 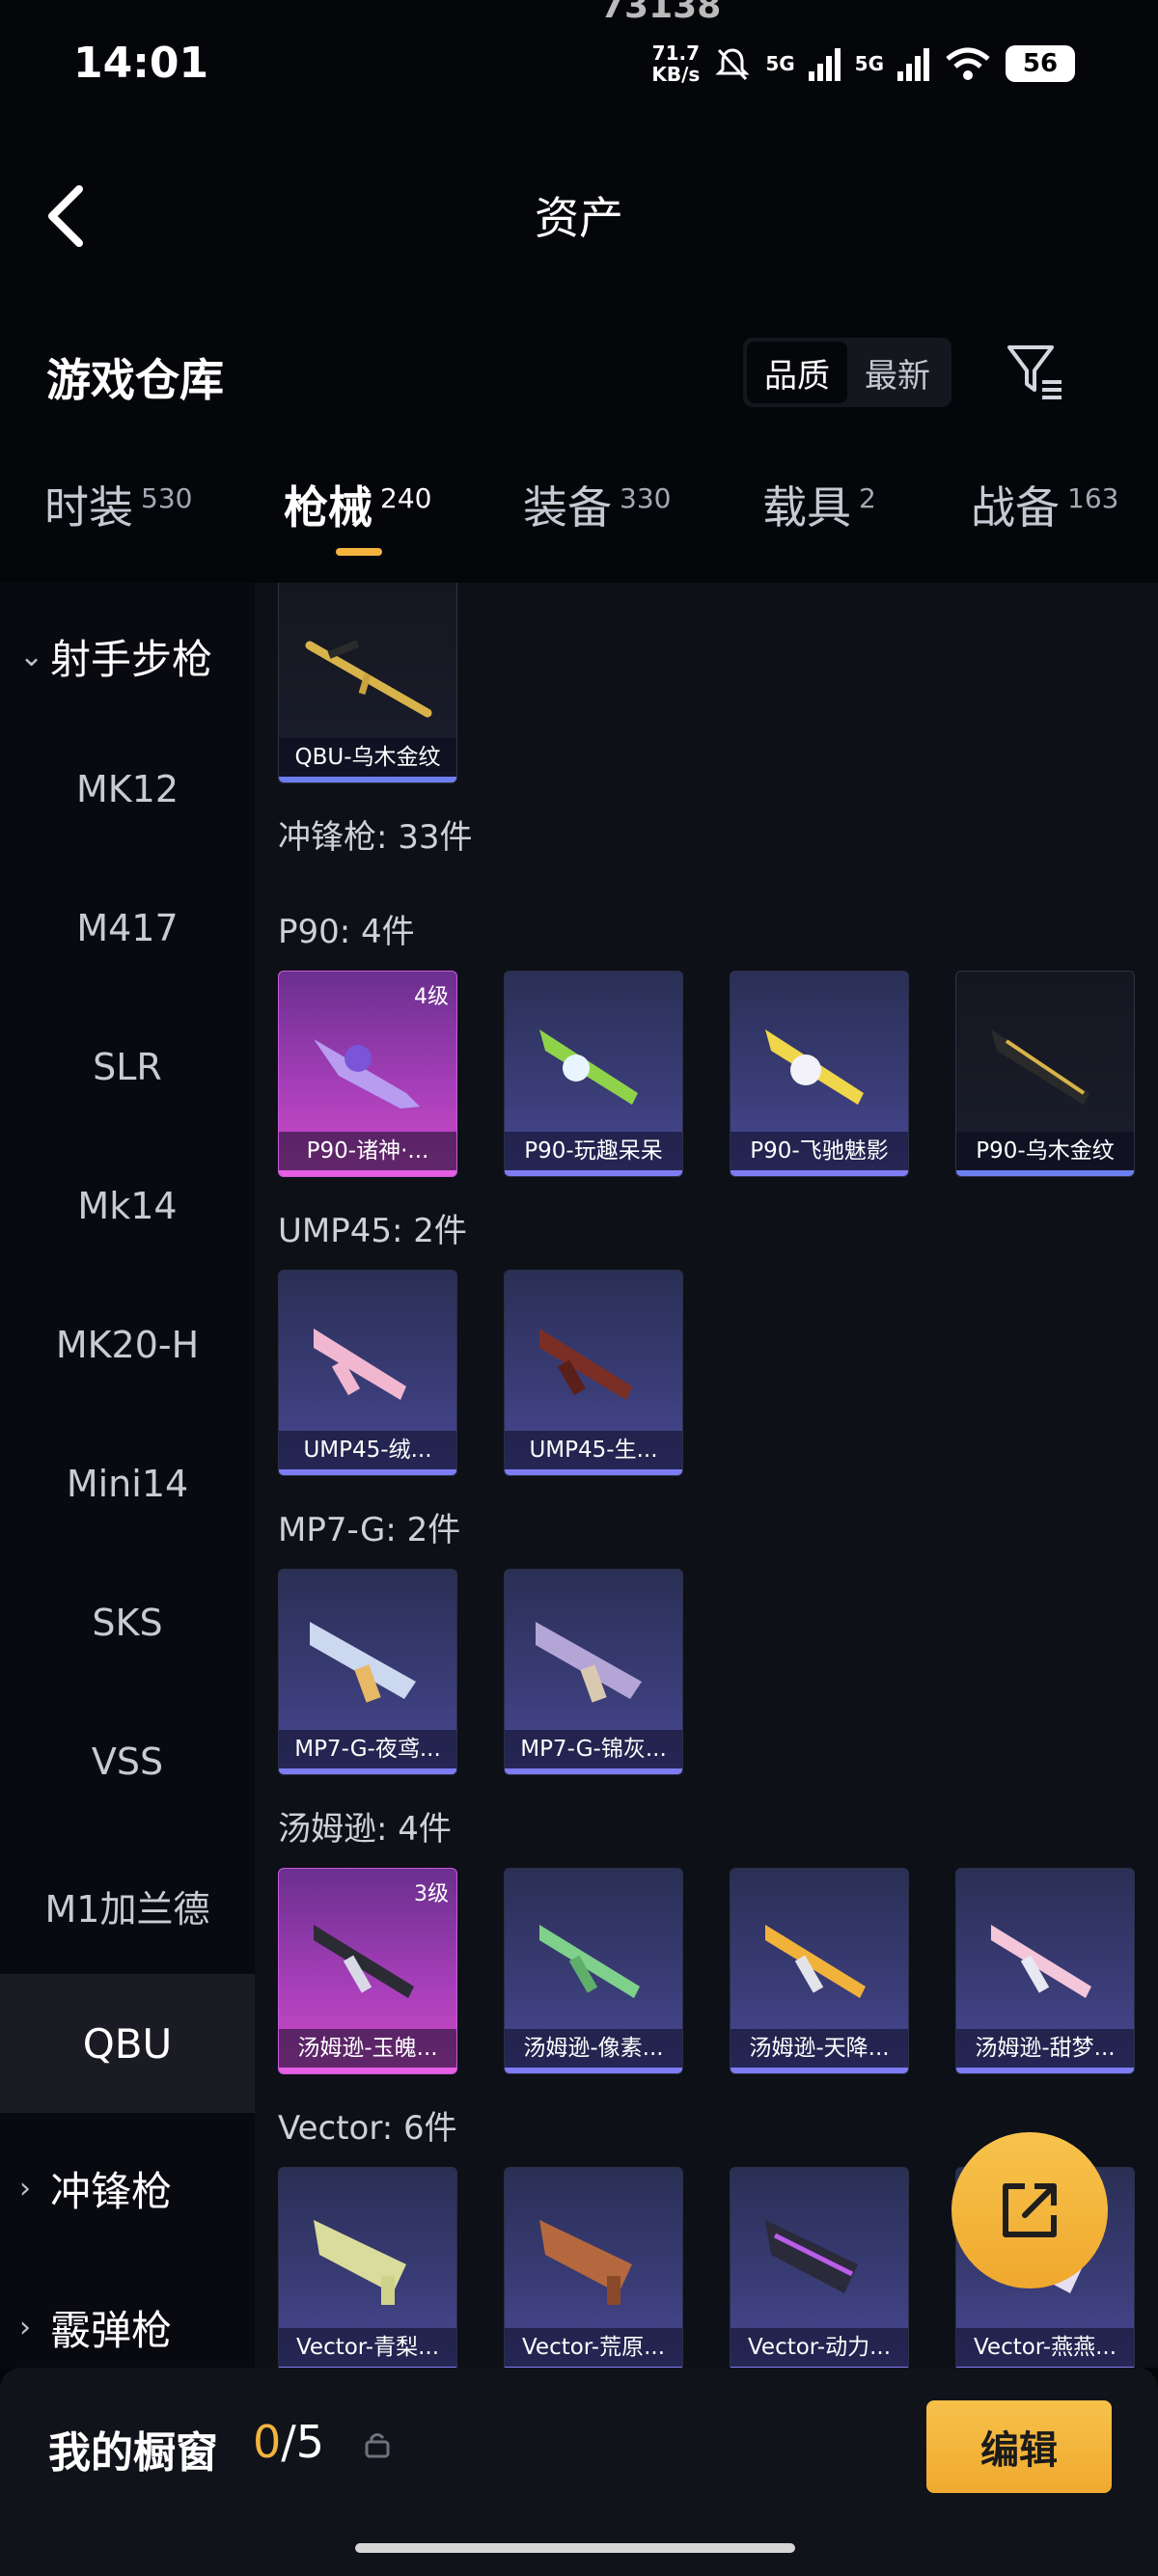 What do you see at coordinates (133, 2453) in the screenshot?
I see `showcase-label: 我的橱窗` at bounding box center [133, 2453].